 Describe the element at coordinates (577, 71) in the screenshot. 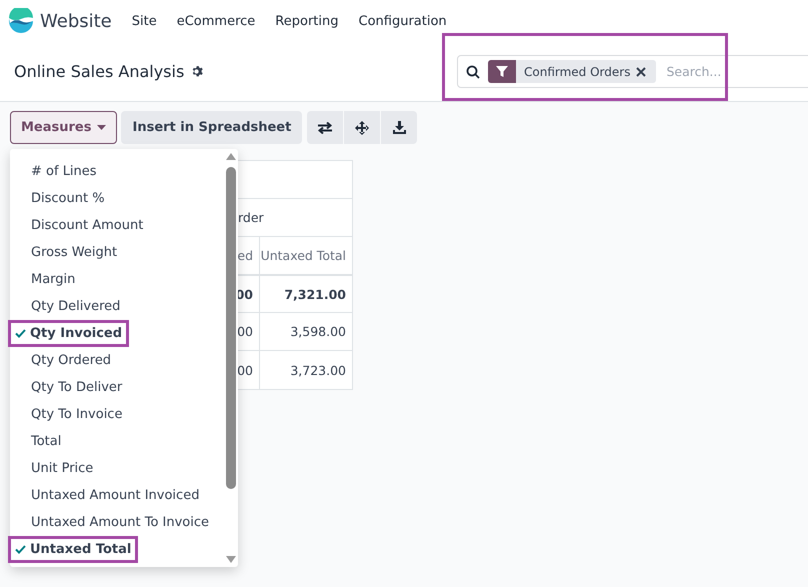

I see `facet-label: Confirmed Orders` at that location.